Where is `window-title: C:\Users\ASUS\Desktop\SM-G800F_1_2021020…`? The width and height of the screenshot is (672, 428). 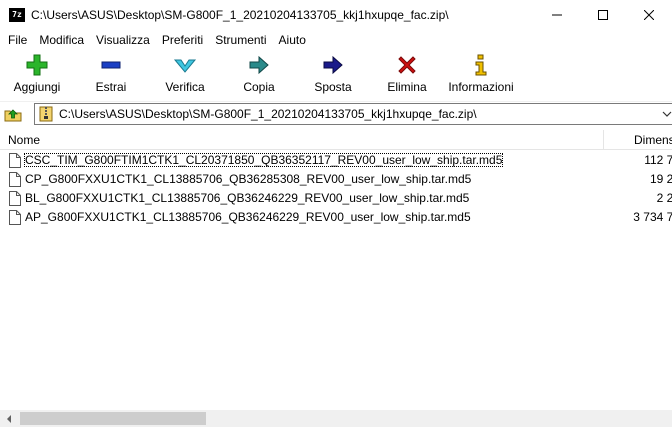
window-title: C:\Users\ASUS\Desktop\SM-G800F_1_2021020… is located at coordinates (240, 15).